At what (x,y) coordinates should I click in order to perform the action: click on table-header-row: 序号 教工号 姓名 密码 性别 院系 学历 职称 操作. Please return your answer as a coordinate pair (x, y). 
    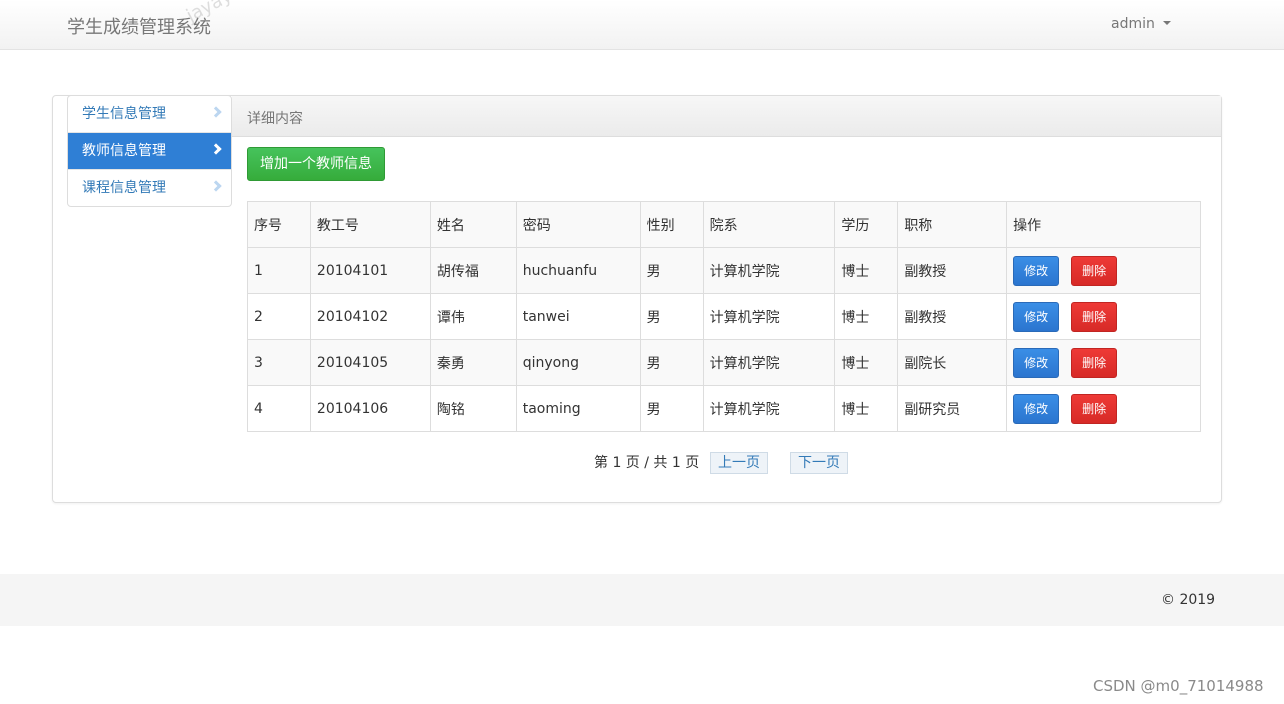
    Looking at the image, I should click on (724, 224).